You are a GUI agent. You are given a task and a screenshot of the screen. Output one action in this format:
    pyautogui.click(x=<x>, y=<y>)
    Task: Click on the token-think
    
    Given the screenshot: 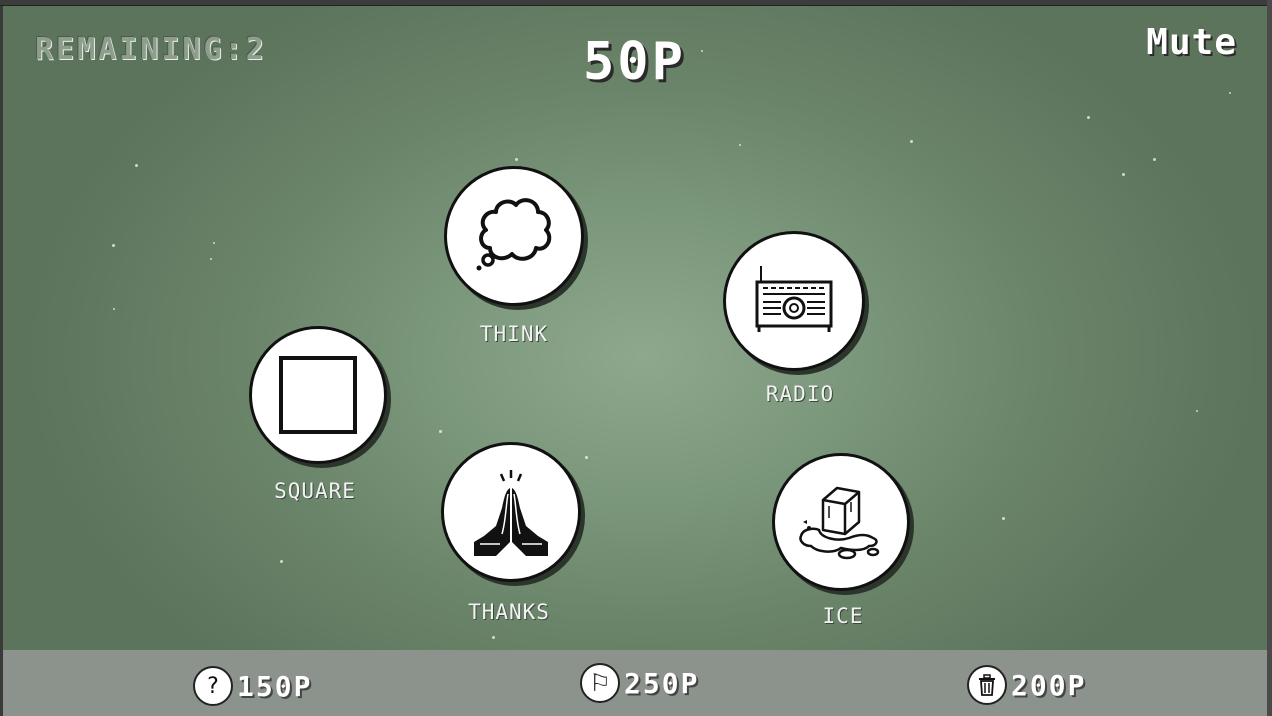 What is the action you would take?
    pyautogui.click(x=514, y=236)
    